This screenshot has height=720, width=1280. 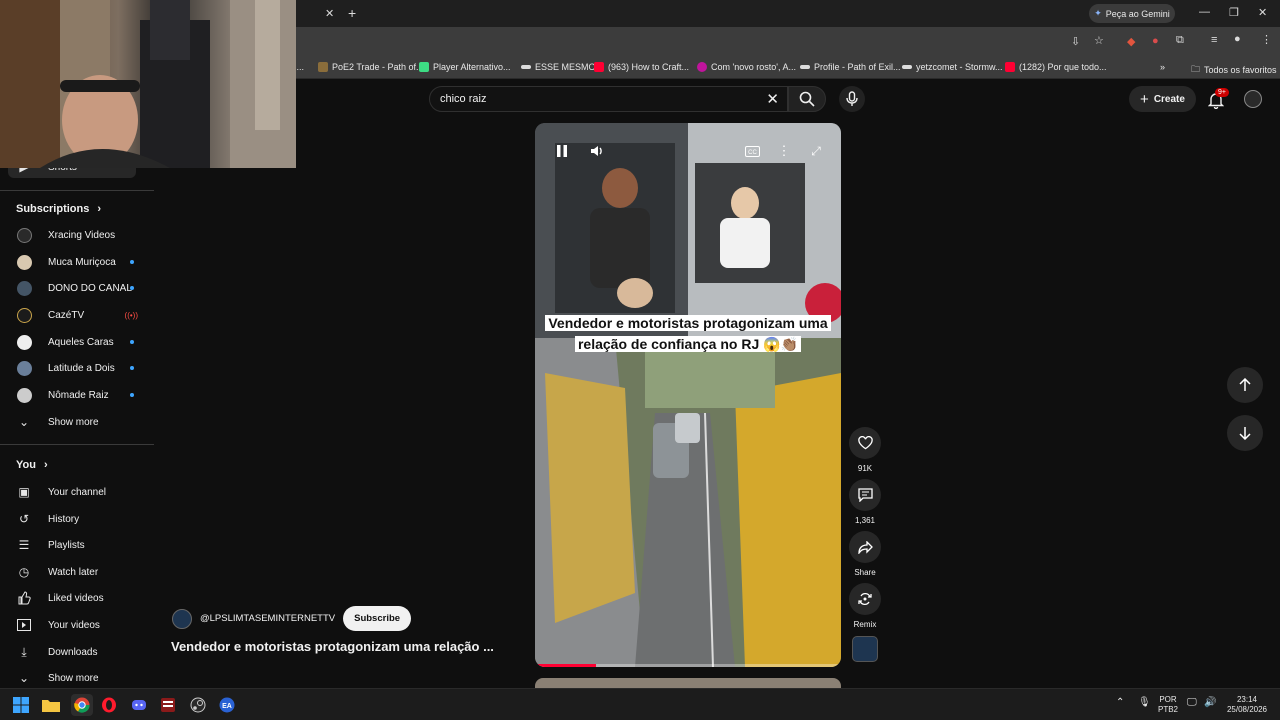 I want to click on sidebar-item-label: Watch later, so click(x=73, y=572).